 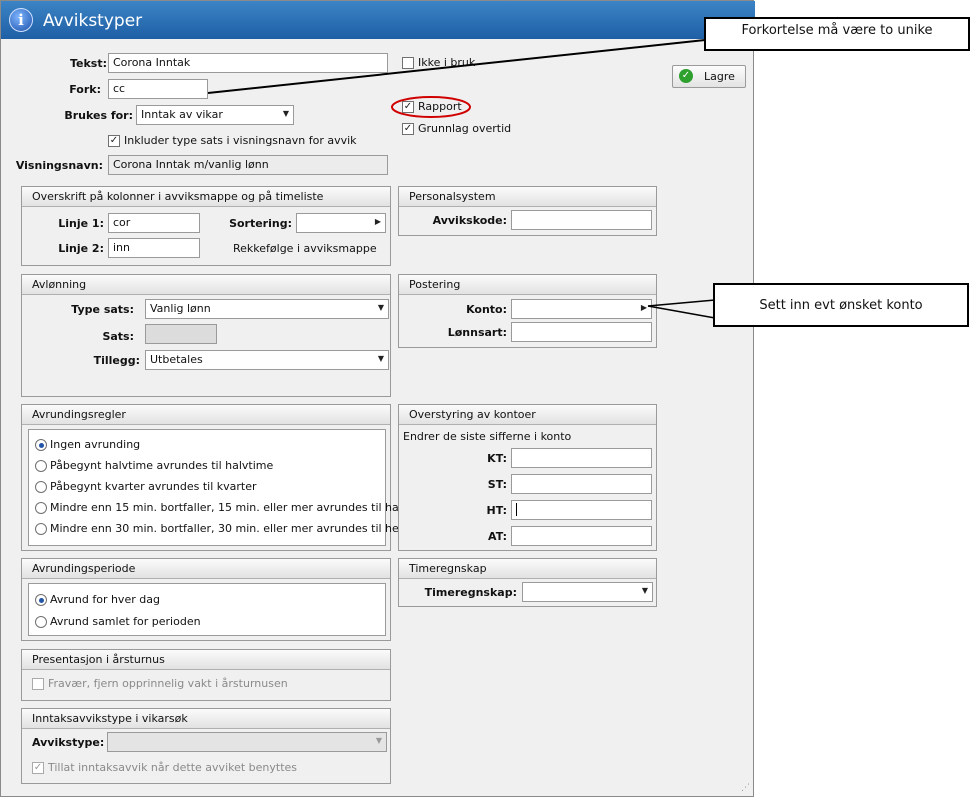 What do you see at coordinates (837, 34) in the screenshot?
I see `fork-callout: Forkortelse må være to unike` at bounding box center [837, 34].